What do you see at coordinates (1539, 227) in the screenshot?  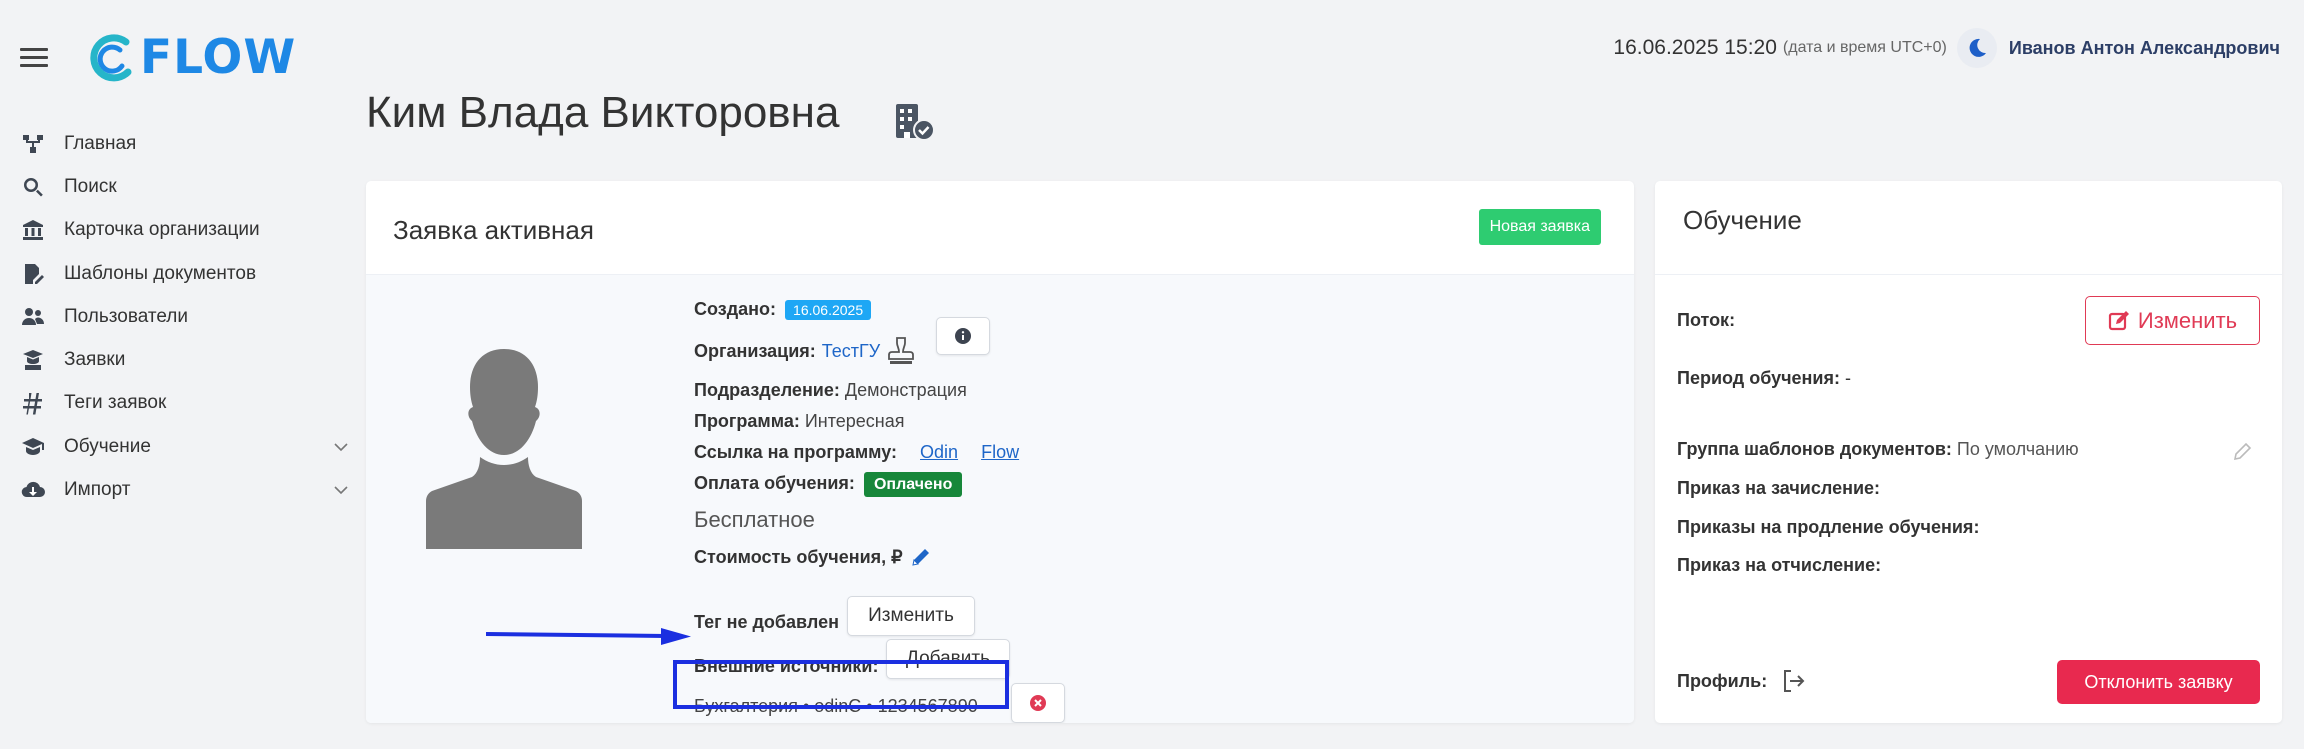 I see `status-badge: Новая заявка` at bounding box center [1539, 227].